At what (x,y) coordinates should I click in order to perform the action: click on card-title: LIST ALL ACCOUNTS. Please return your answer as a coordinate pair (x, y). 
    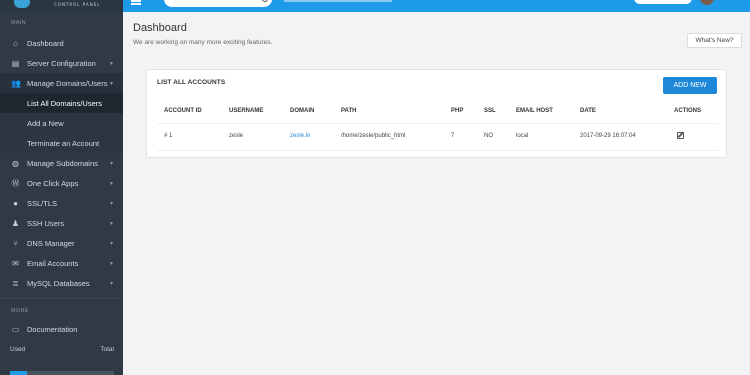
    Looking at the image, I should click on (191, 82).